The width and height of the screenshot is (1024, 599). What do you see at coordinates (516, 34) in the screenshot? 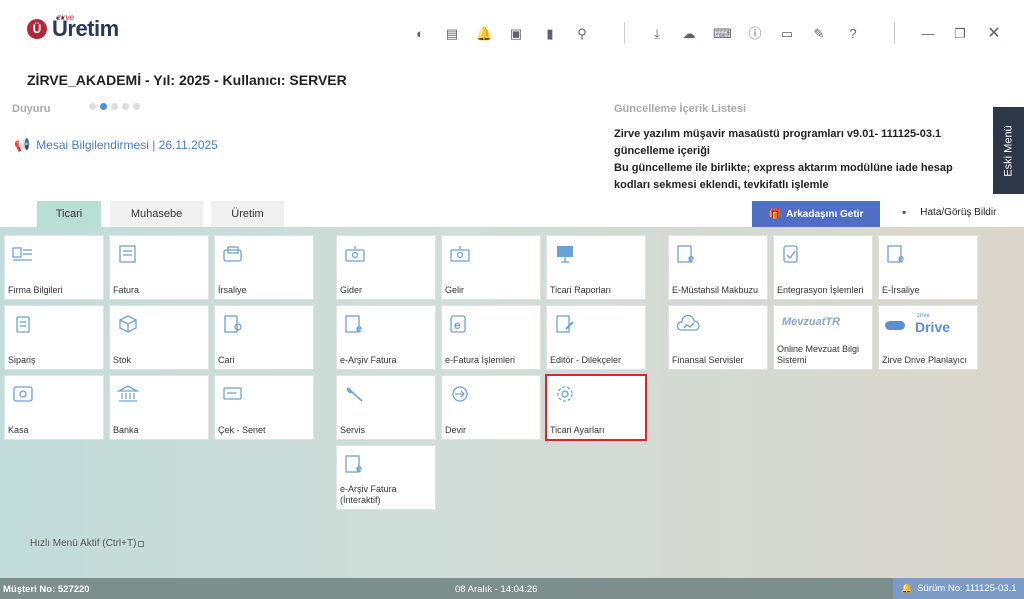
I see `money-icon: ▣` at bounding box center [516, 34].